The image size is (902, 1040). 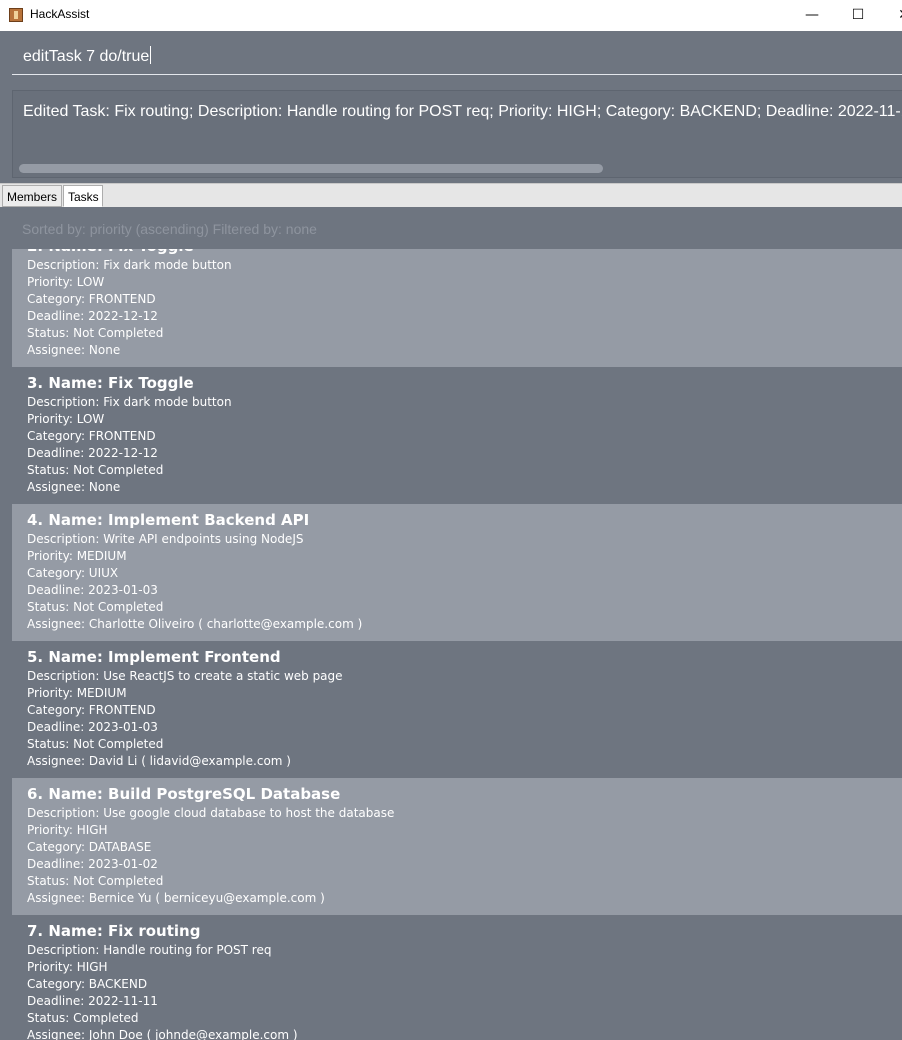 I want to click on task-name: 6. Name: Build PostgreSQL Database, so click(x=184, y=794).